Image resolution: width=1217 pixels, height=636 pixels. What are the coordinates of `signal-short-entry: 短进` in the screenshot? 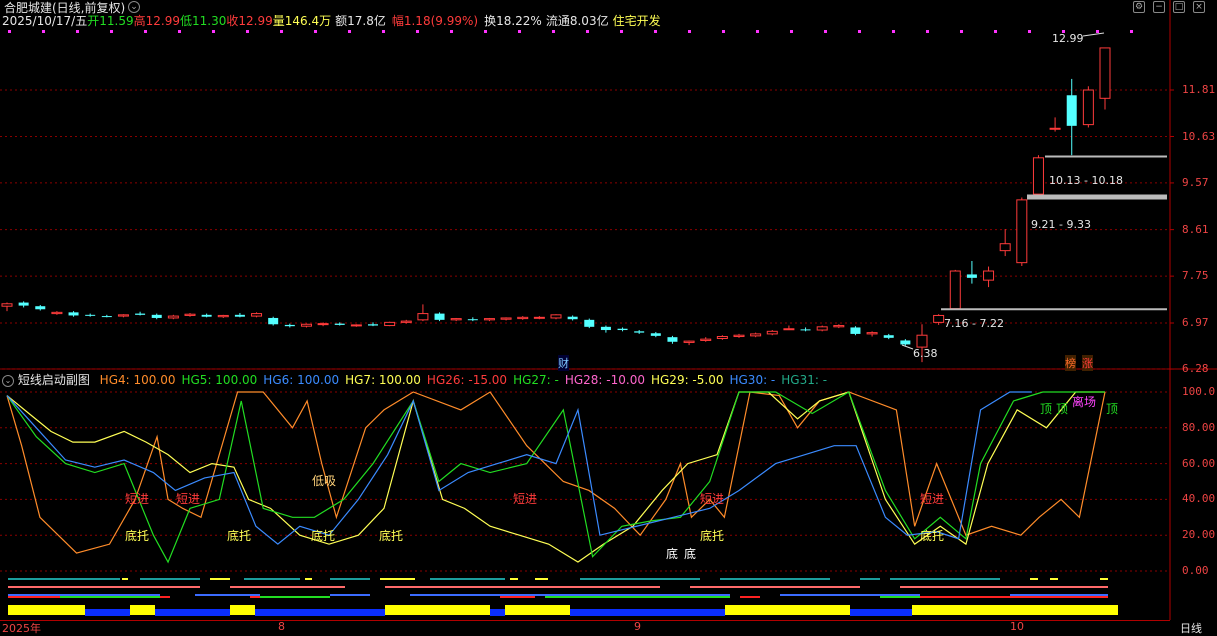 It's located at (932, 499).